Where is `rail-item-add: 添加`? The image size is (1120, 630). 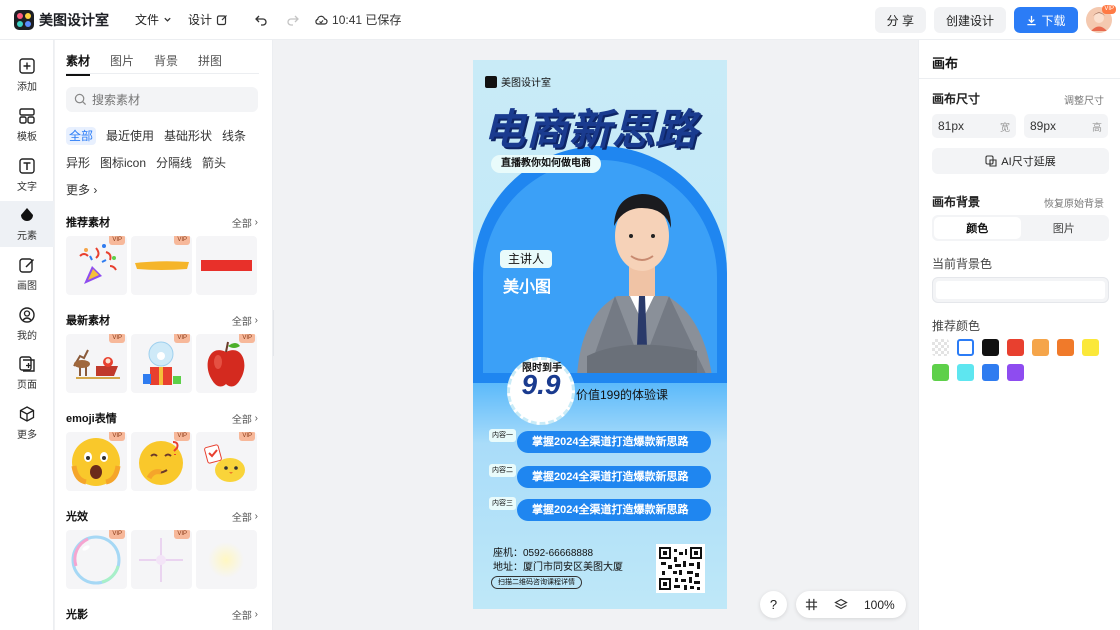
rail-item-add: 添加 is located at coordinates (27, 75).